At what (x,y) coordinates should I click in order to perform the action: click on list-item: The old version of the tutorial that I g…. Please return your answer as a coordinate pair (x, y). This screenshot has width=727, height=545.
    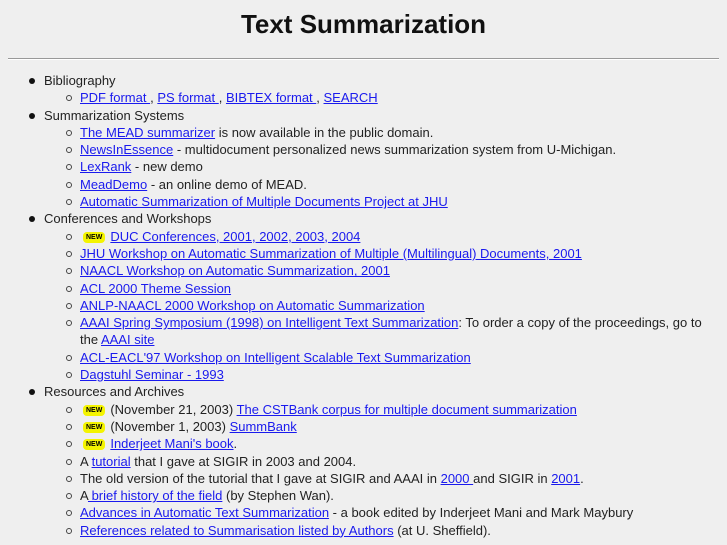
    Looking at the image, I should click on (396, 478).